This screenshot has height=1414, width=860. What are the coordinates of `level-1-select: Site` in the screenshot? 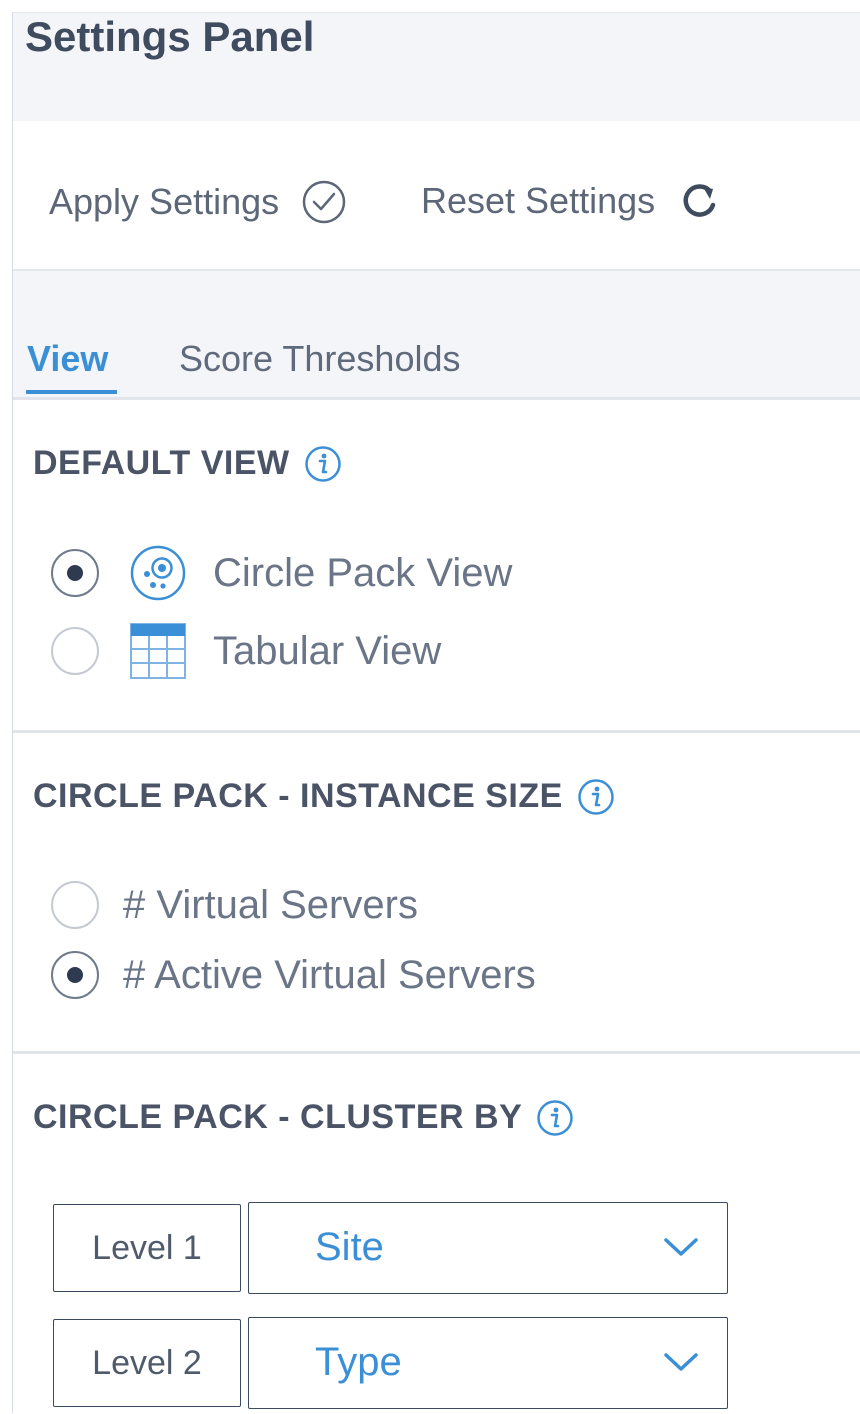 It's located at (488, 1248).